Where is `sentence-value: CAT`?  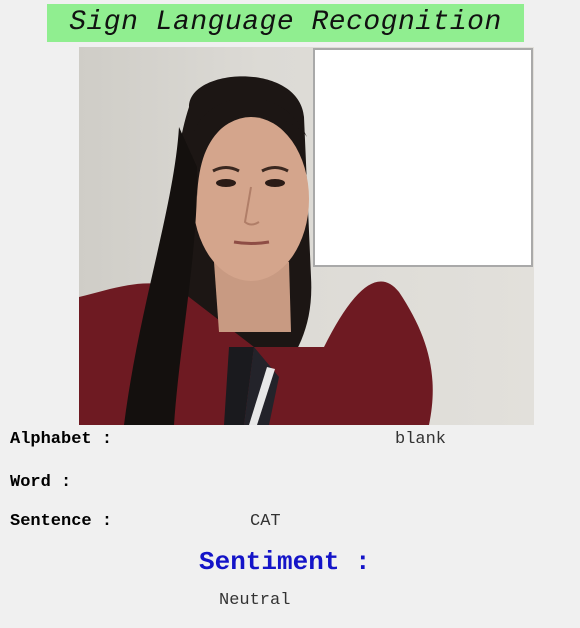
sentence-value: CAT is located at coordinates (265, 521).